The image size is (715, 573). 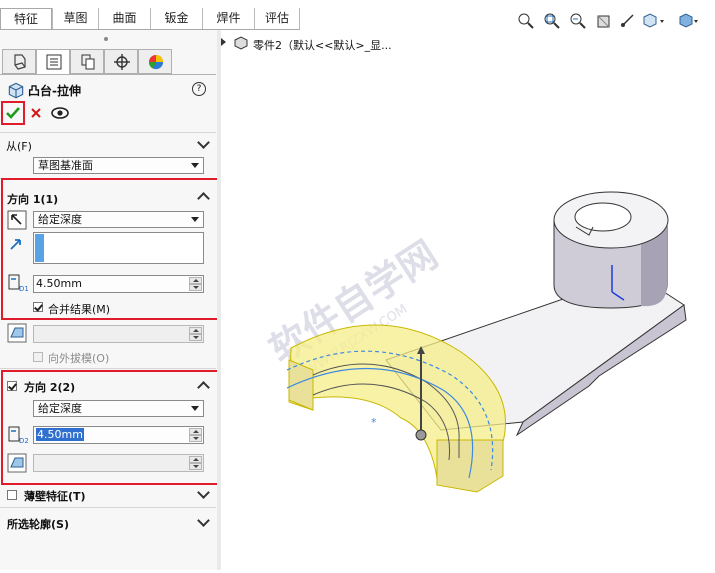 What do you see at coordinates (108, 74) in the screenshot?
I see `panel-tabs-baseline` at bounding box center [108, 74].